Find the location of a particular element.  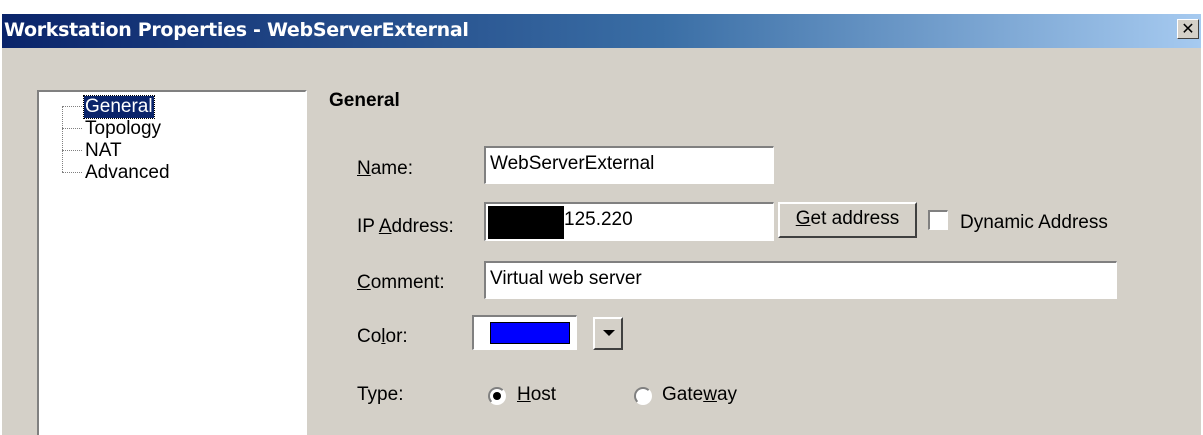

name-field: WebServerExternal is located at coordinates (629, 165).